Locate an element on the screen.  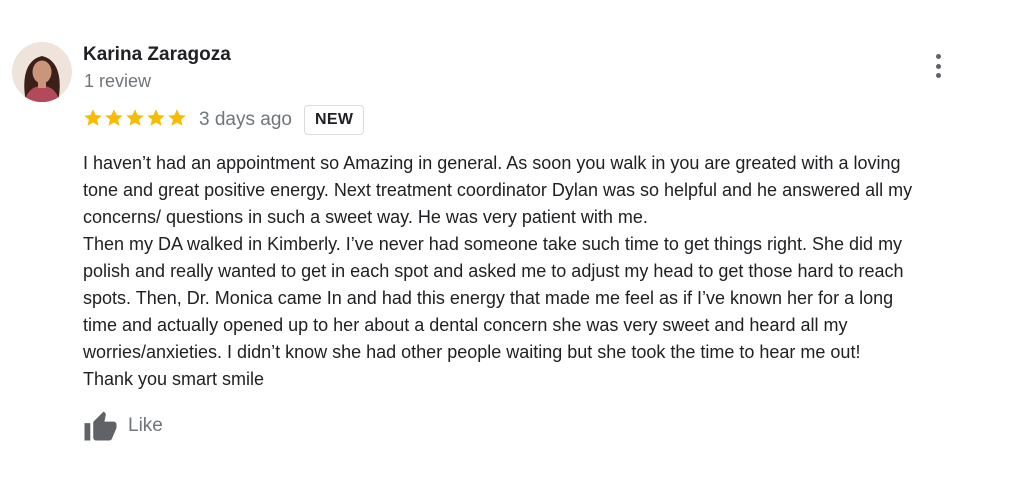
star-rating is located at coordinates (135, 118).